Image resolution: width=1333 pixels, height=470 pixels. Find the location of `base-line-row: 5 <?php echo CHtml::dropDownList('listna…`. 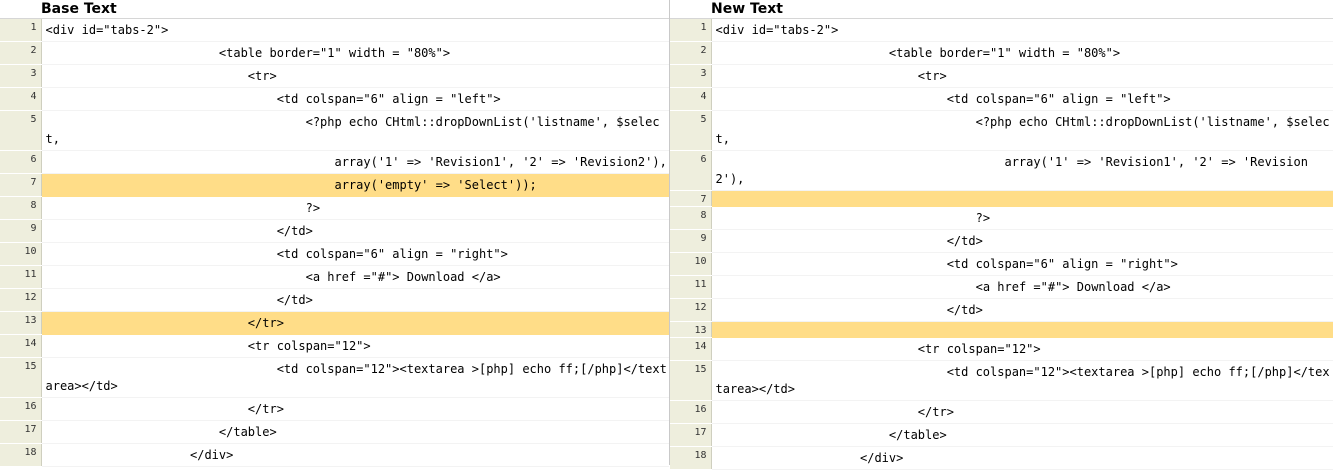

base-line-row: 5 <?php echo CHtml::dropDownList('listna… is located at coordinates (334, 130).